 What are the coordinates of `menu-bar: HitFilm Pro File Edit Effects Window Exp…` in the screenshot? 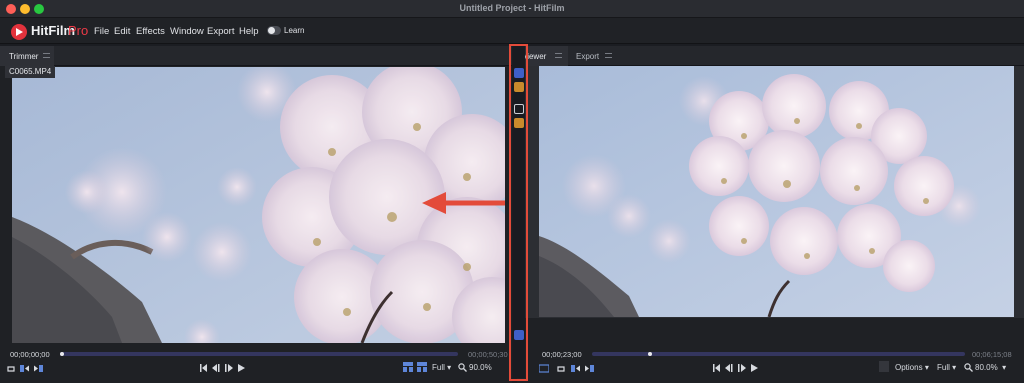 It's located at (512, 31).